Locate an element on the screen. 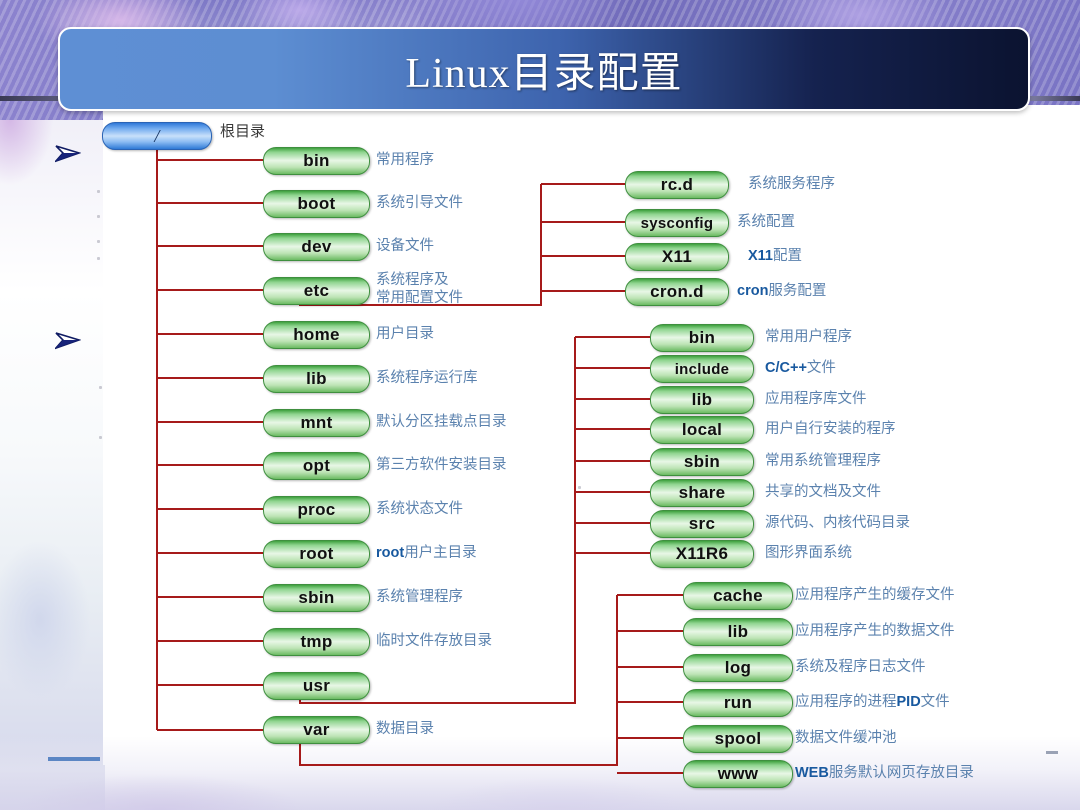 This screenshot has height=810, width=1080. tree-label-sbin: 系统管理程序 is located at coordinates (419, 597).